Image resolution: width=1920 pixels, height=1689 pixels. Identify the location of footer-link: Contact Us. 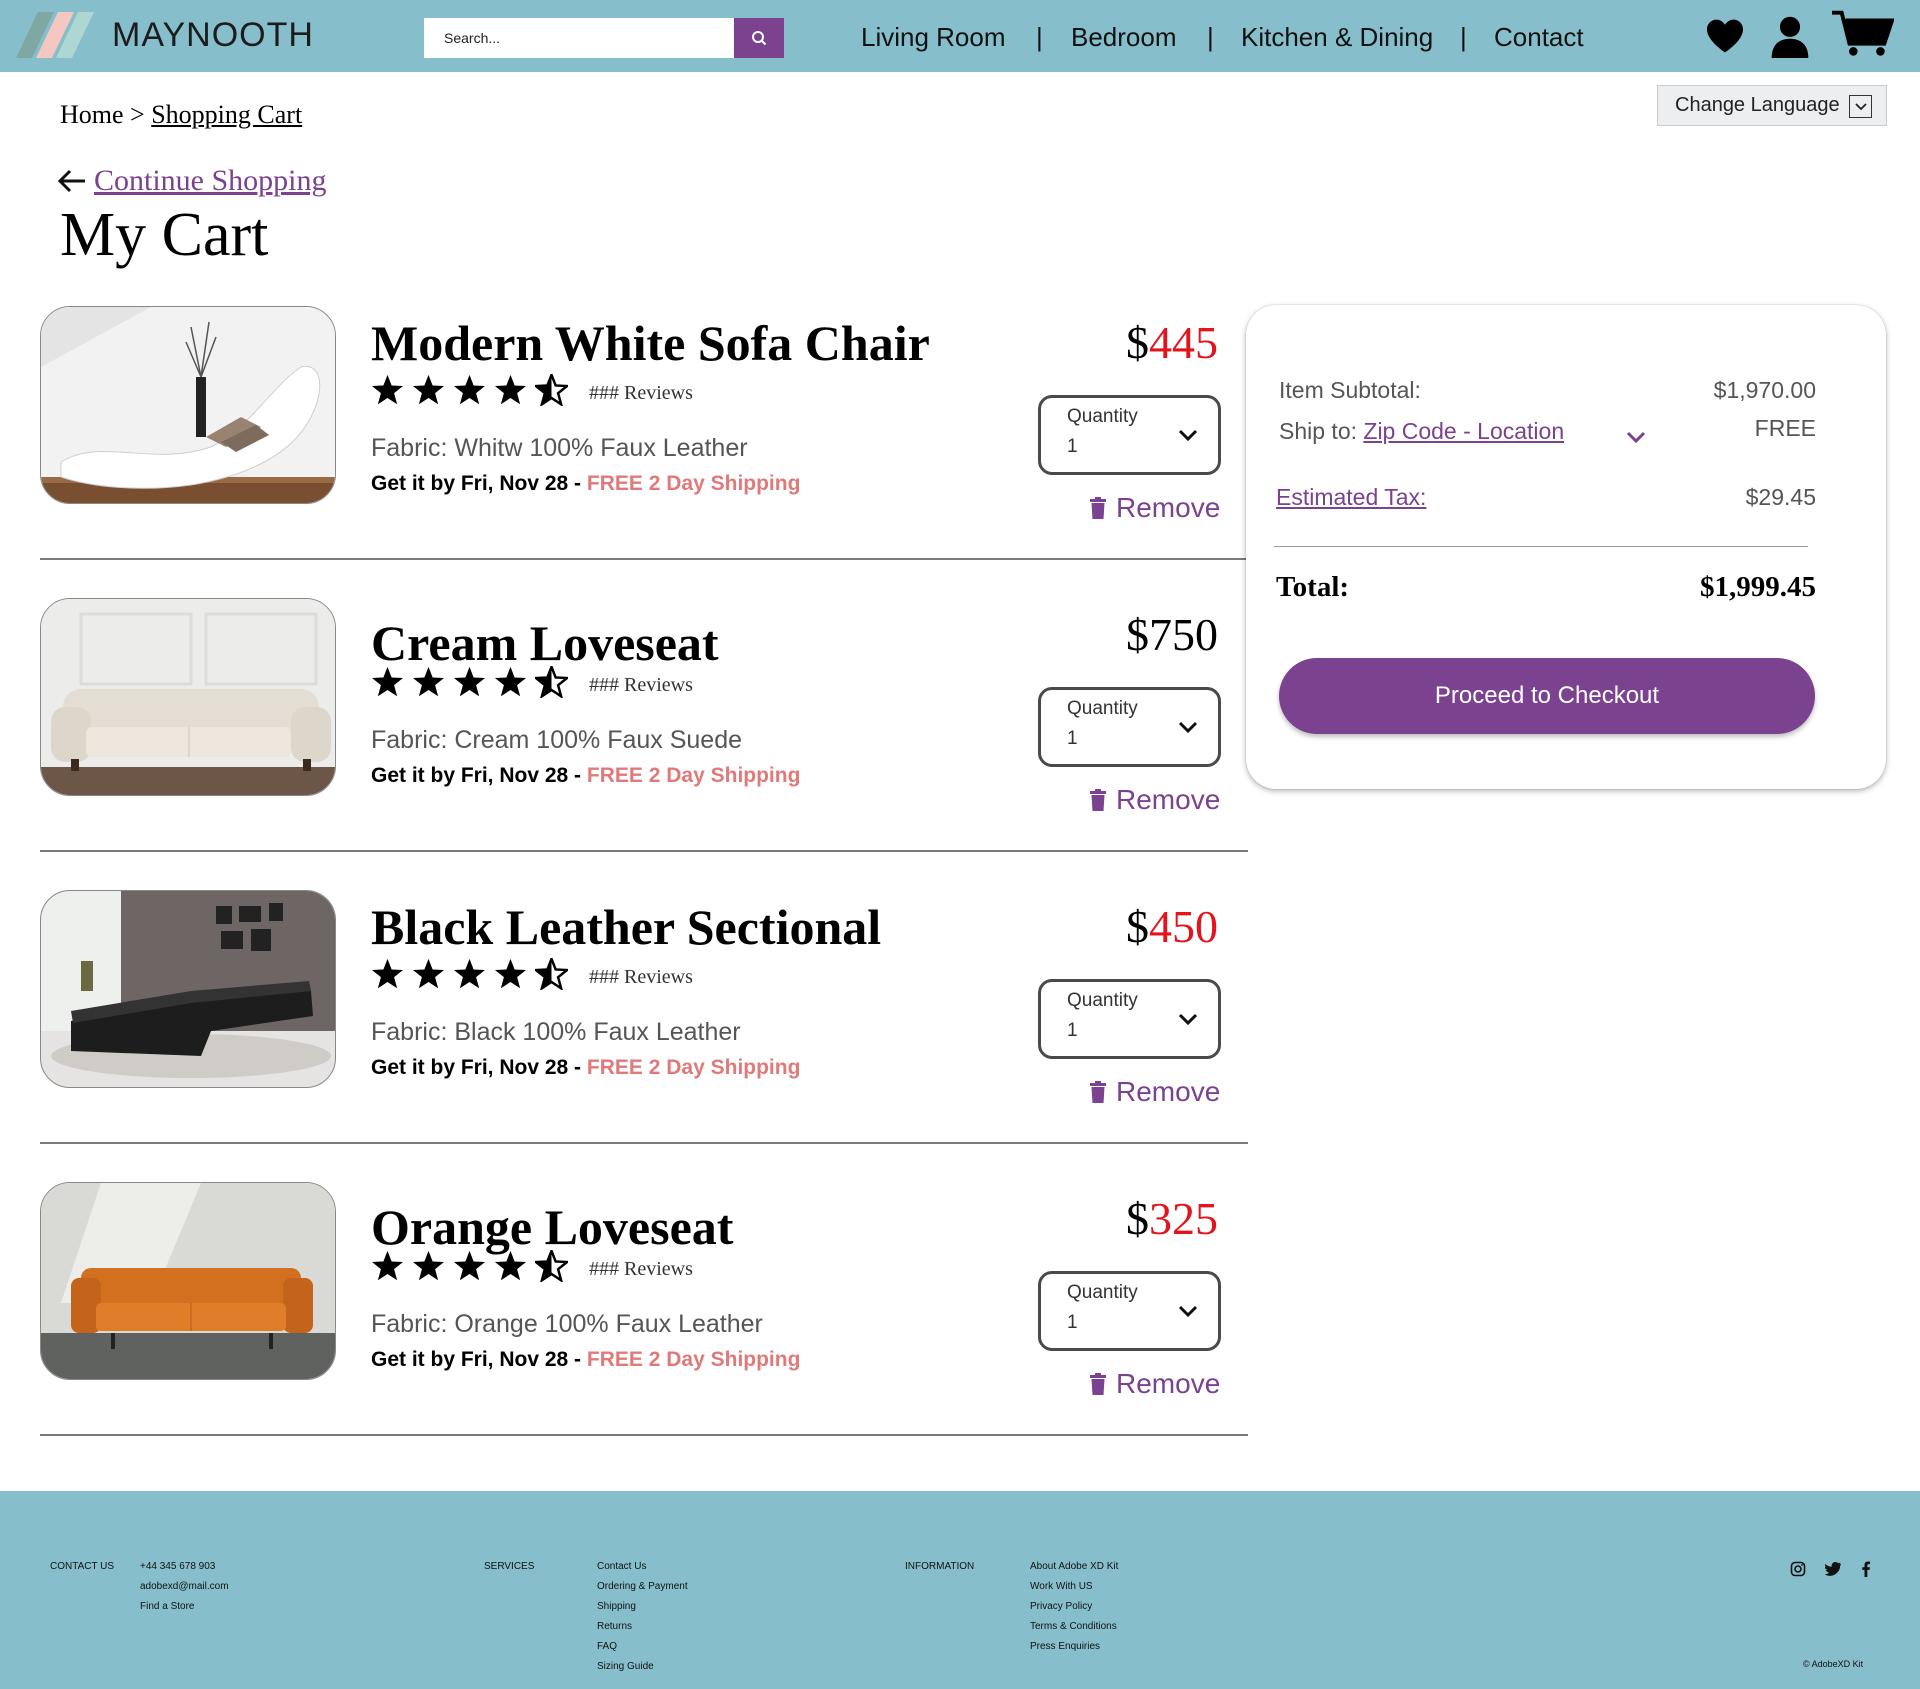
(642, 1566).